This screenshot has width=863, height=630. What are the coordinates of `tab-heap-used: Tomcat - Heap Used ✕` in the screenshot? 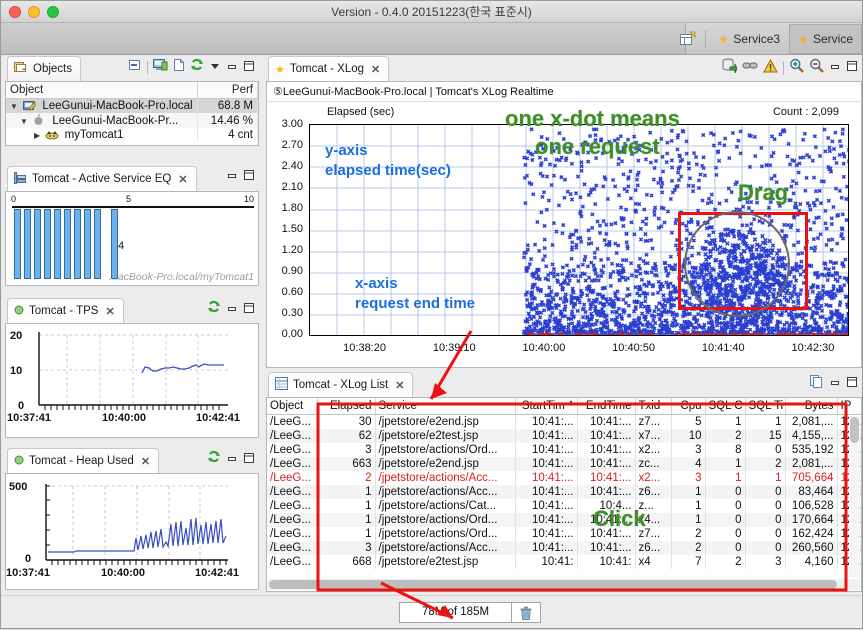 It's located at (83, 460).